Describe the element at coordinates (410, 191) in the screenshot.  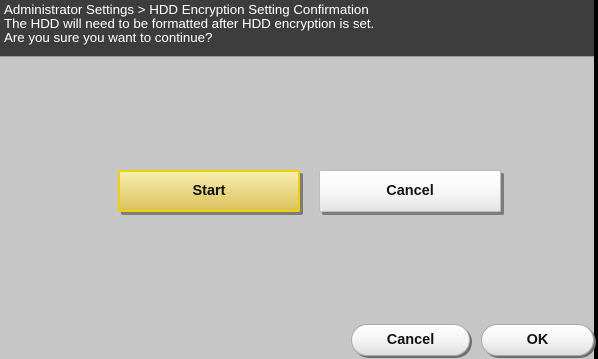
I see `cancel-encryption-button: Cancel` at that location.